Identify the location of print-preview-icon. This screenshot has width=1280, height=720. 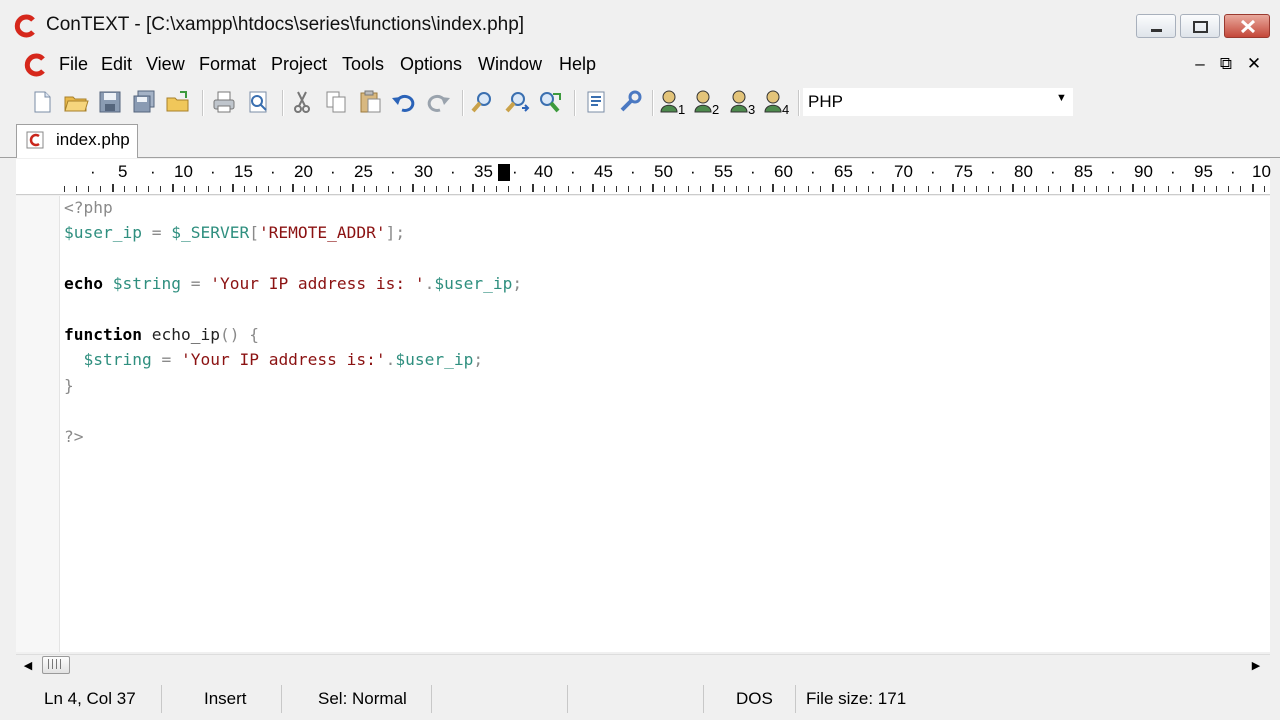
(258, 102).